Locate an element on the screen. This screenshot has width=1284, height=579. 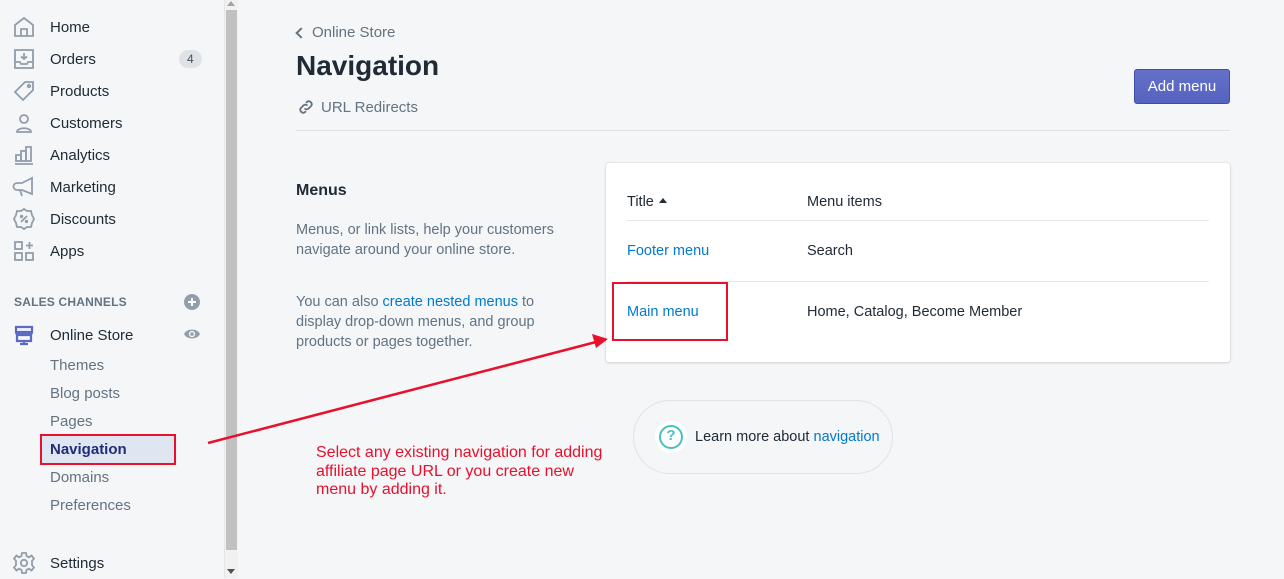
sidebar-subitem-pages: Pages is located at coordinates (71, 421).